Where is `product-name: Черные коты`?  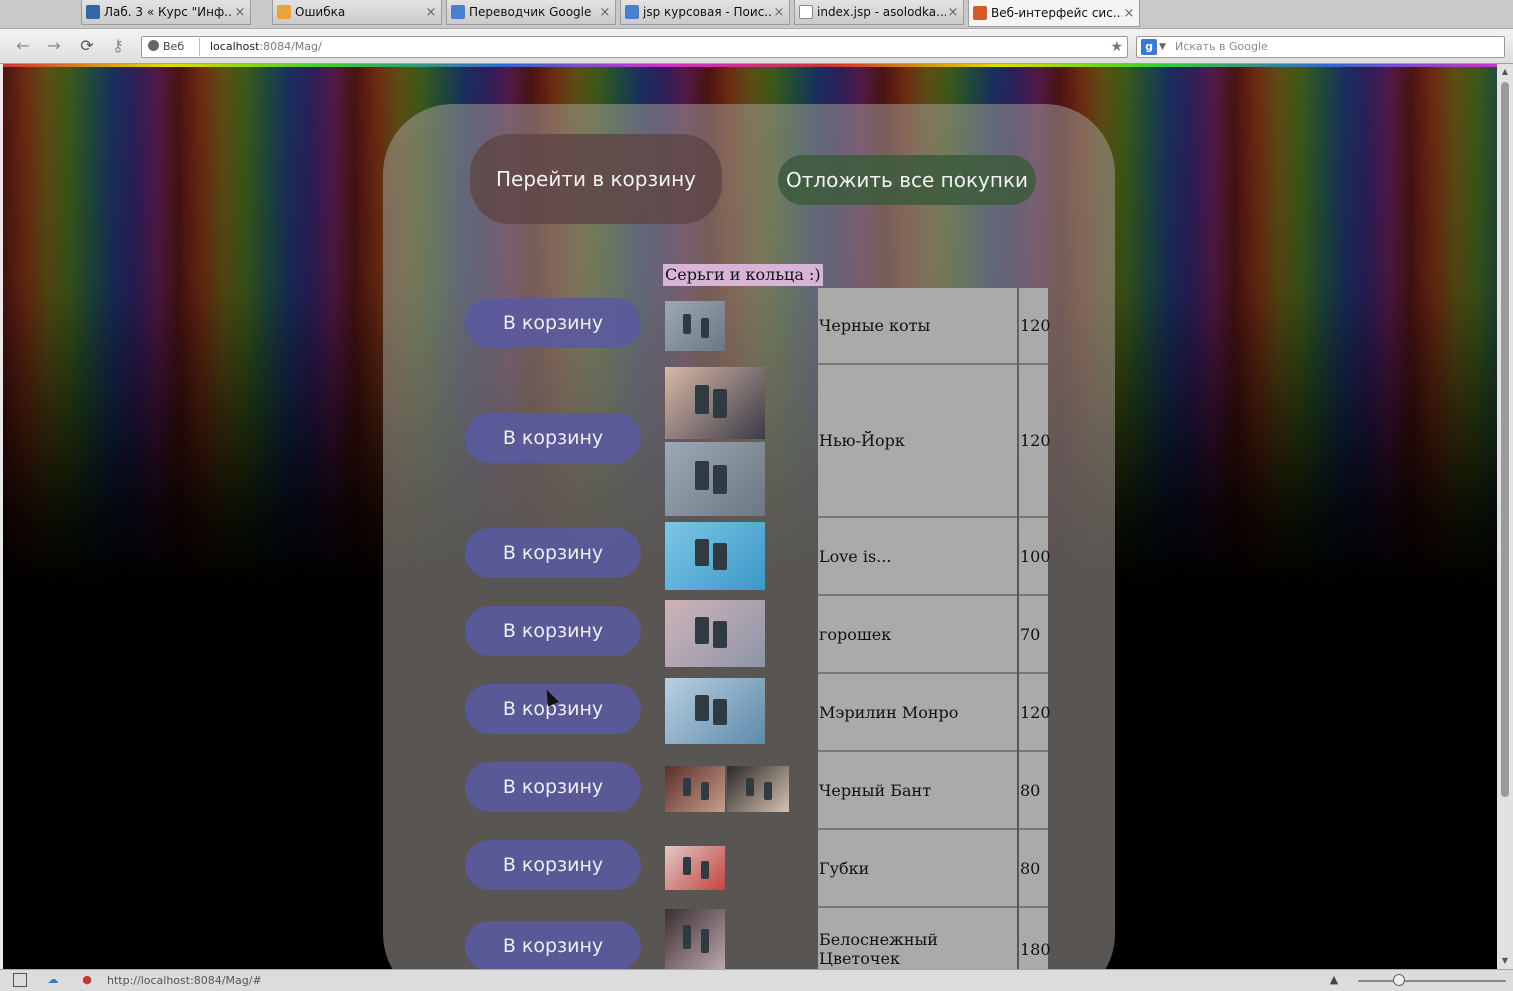 product-name: Черные коты is located at coordinates (917, 326).